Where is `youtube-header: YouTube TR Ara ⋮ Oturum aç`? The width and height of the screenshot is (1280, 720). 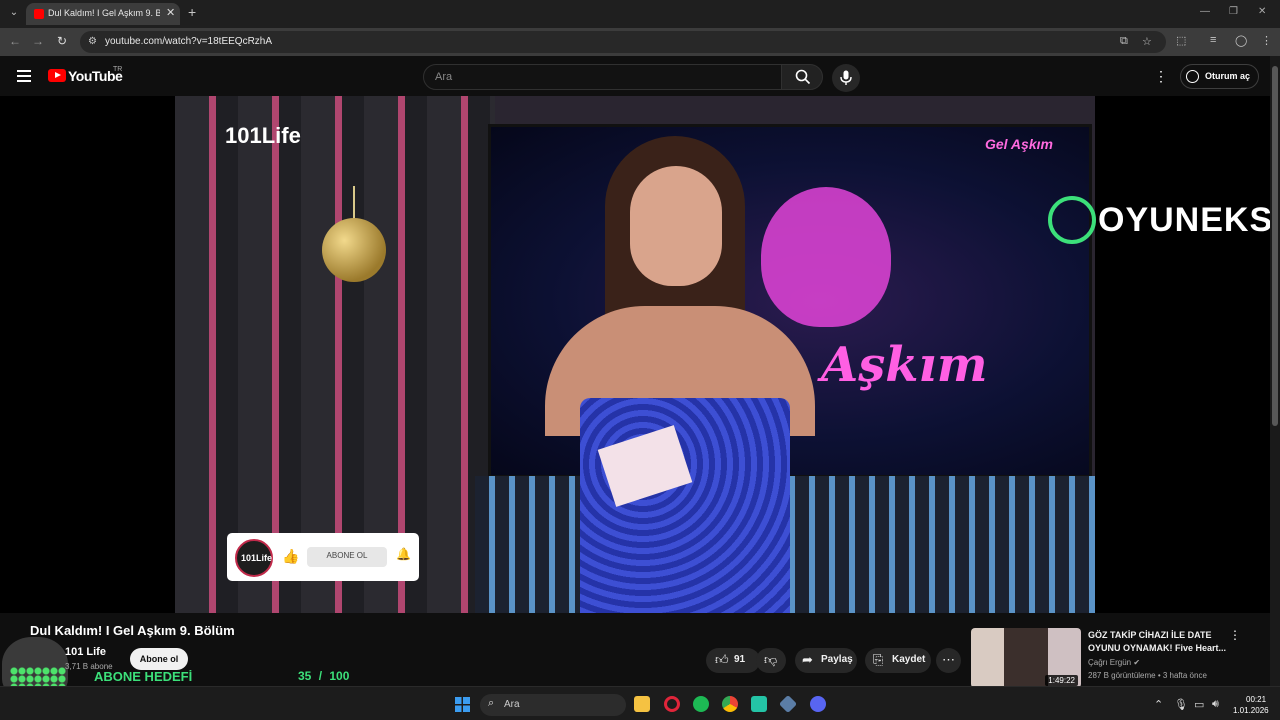
youtube-header: YouTube TR Ara ⋮ Oturum aç is located at coordinates (640, 76).